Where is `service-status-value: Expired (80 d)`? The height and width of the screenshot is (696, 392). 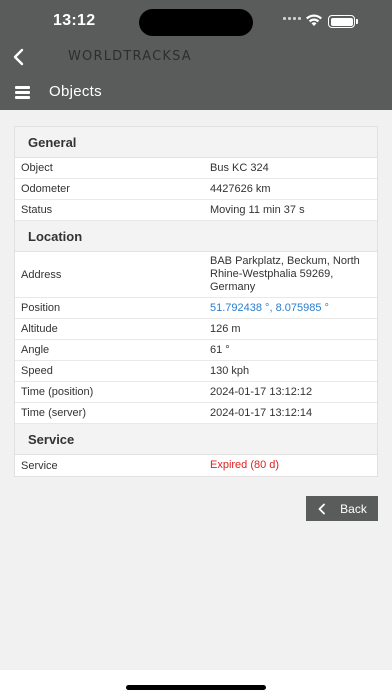
service-status-value: Expired (80 d) is located at coordinates (245, 465).